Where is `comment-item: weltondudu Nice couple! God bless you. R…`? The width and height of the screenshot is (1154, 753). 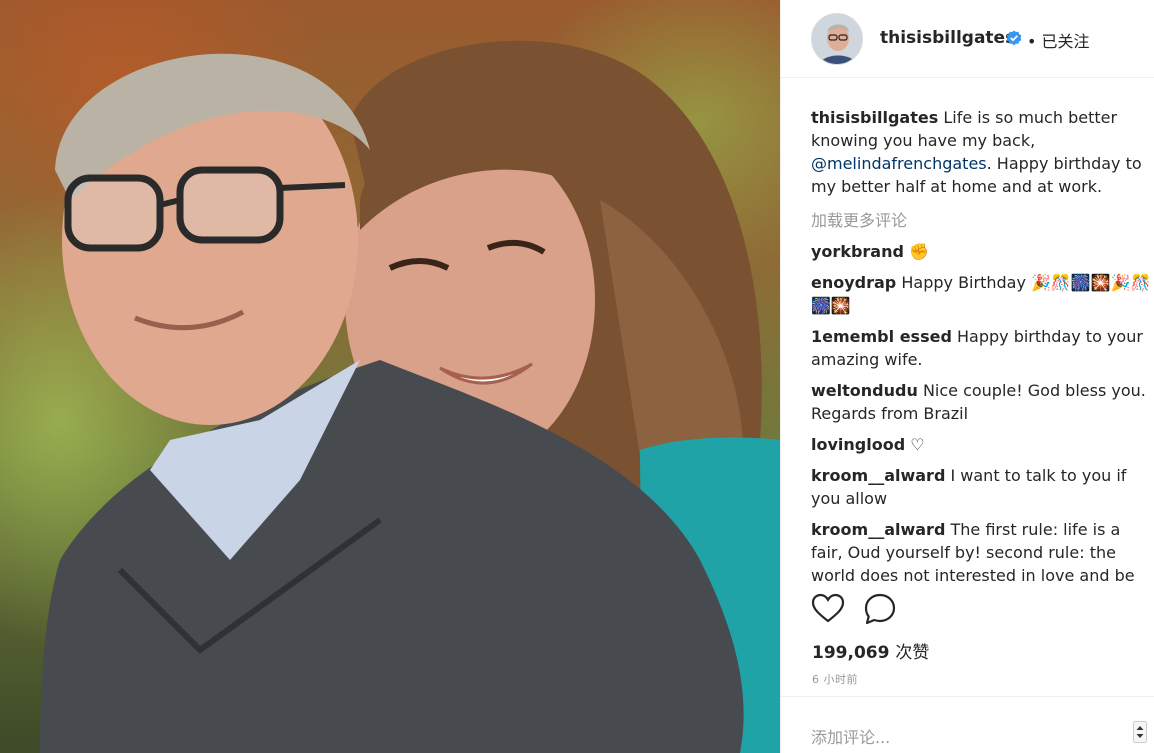
comment-item: weltondudu Nice couple! God bless you. R… is located at coordinates (982, 402).